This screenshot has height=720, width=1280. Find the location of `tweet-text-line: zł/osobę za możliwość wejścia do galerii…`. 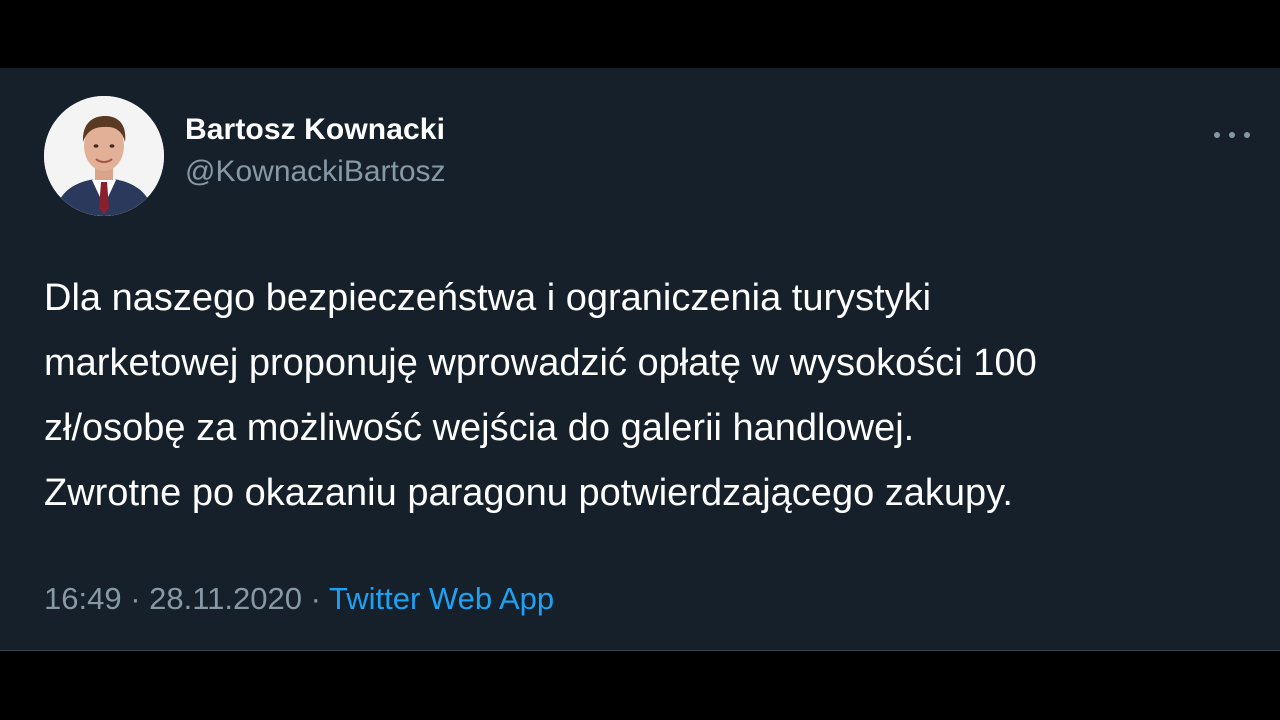

tweet-text-line: zł/osobę za możliwość wejścia do galerii… is located at coordinates (479, 428).